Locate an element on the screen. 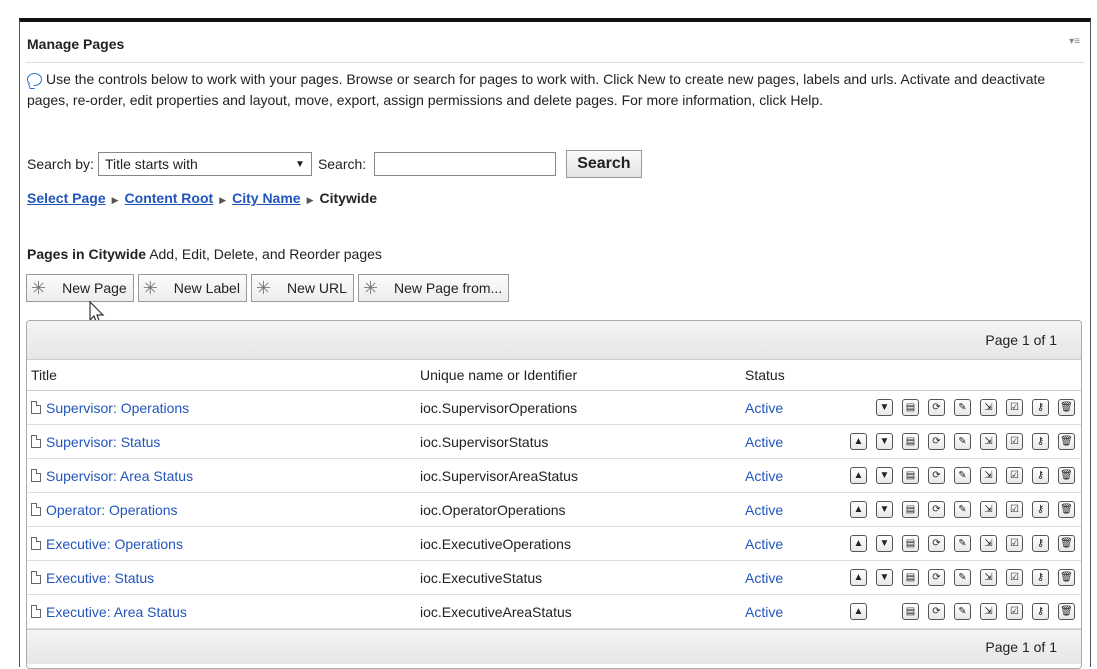  row-title-cell: Executive: Area Status is located at coordinates (223, 612).